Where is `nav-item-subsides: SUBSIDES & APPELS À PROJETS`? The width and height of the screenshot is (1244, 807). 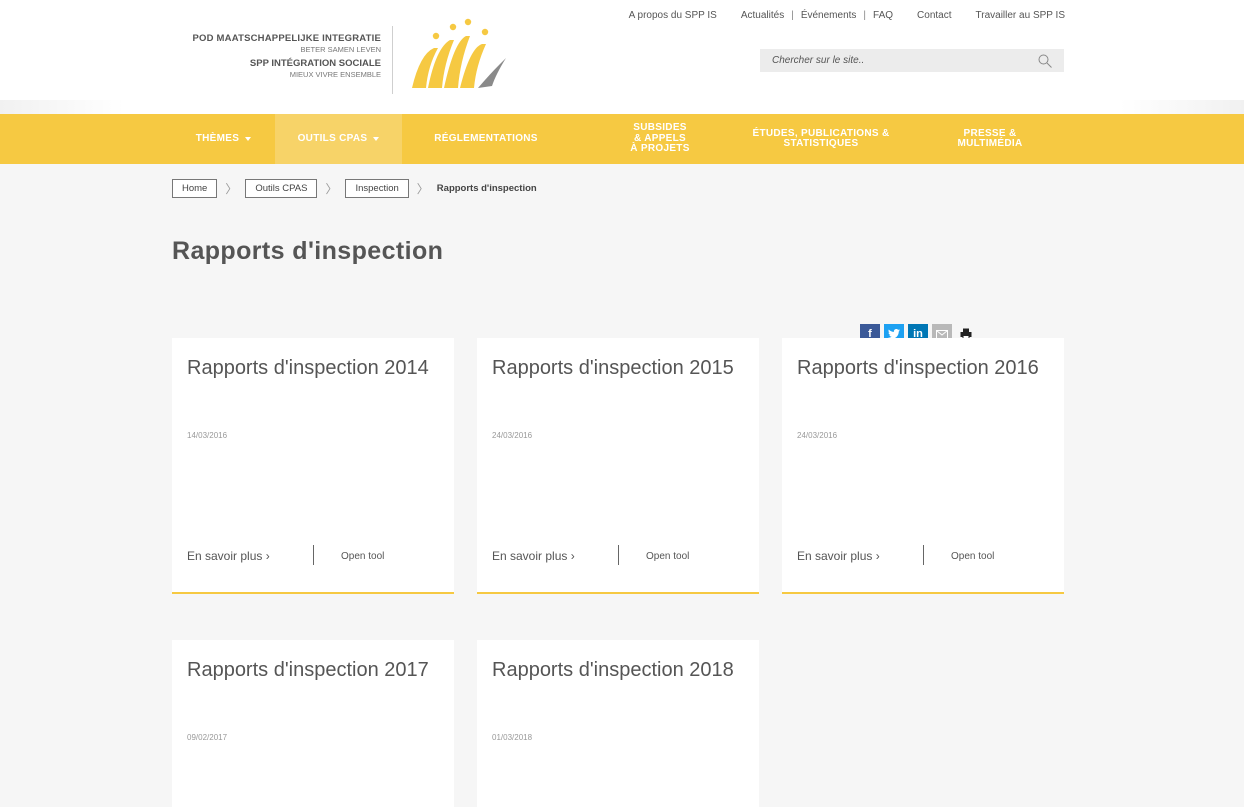
nav-item-subsides: SUBSIDES & APPELS À PROJETS is located at coordinates (660, 139).